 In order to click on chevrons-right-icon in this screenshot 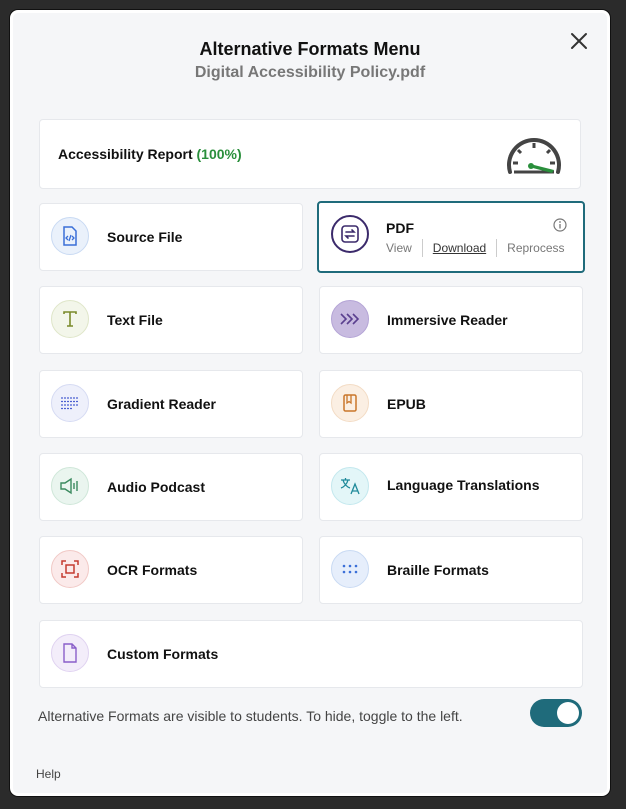, I will do `click(350, 319)`.